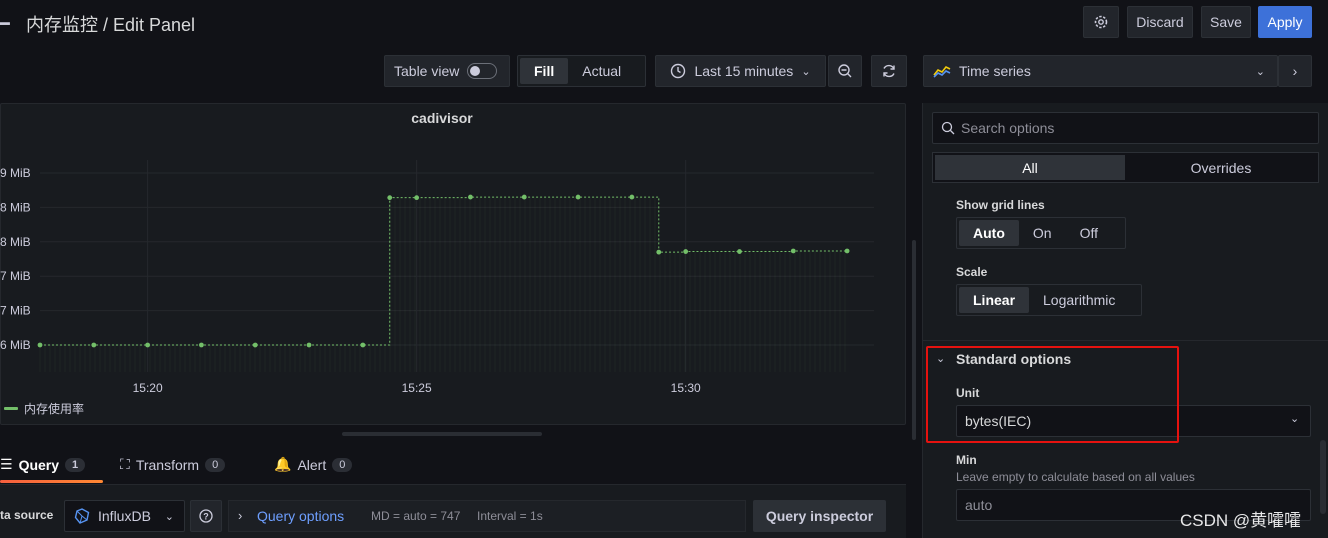 The height and width of the screenshot is (538, 1328). Describe the element at coordinates (972, 272) in the screenshot. I see `scale-label: Scale` at that location.